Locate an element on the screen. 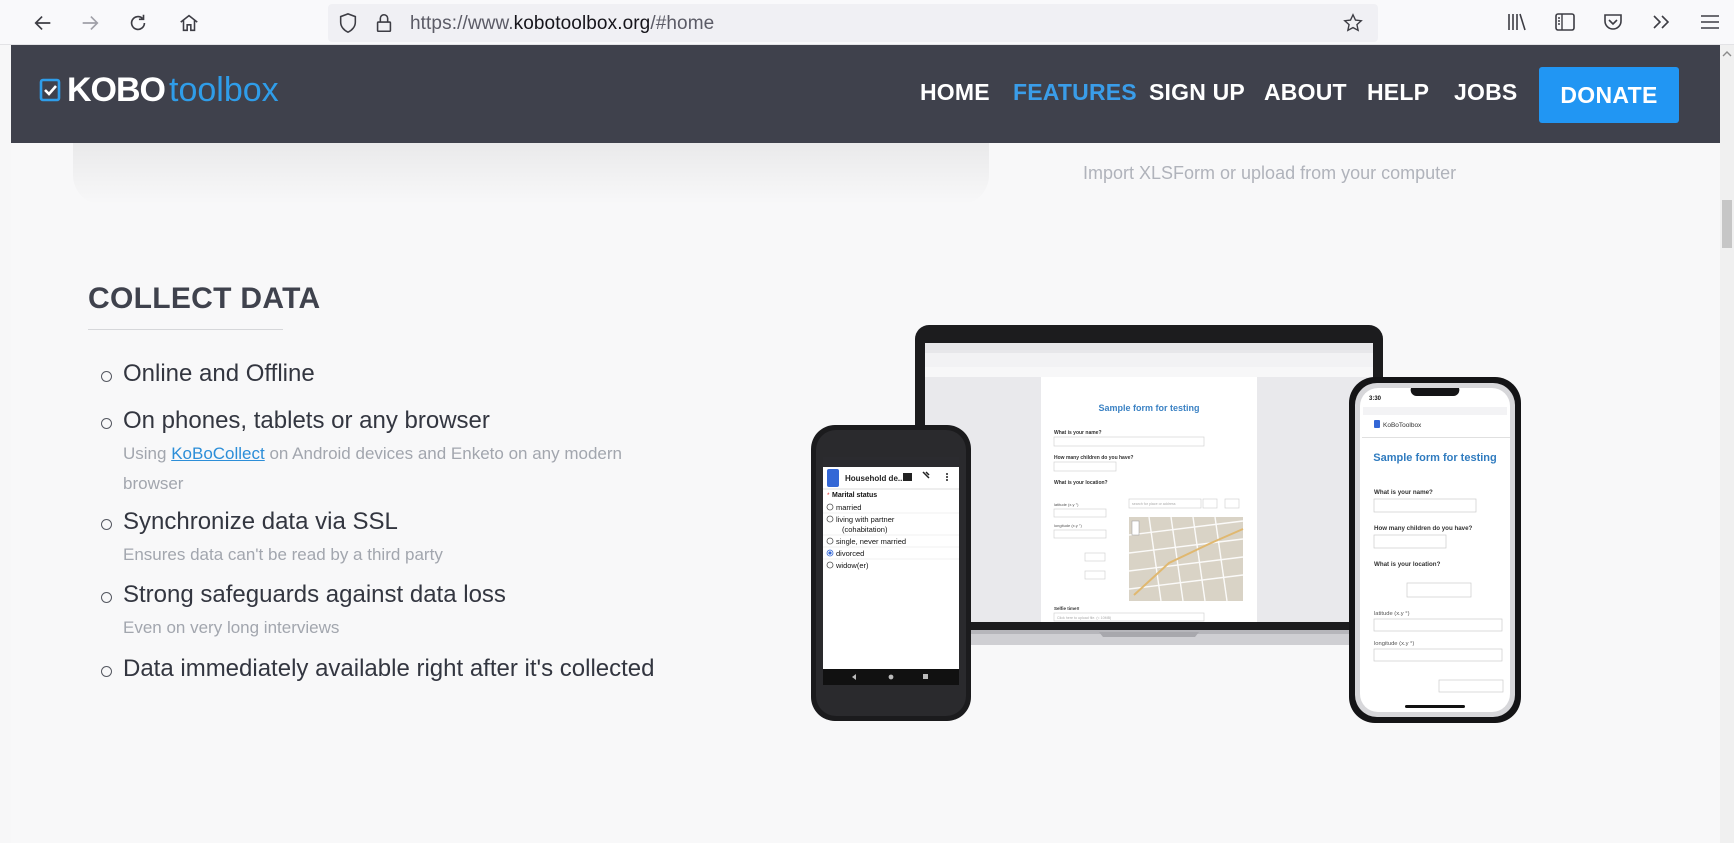  iphone-lon: longitude (x.y °) is located at coordinates (1394, 644).